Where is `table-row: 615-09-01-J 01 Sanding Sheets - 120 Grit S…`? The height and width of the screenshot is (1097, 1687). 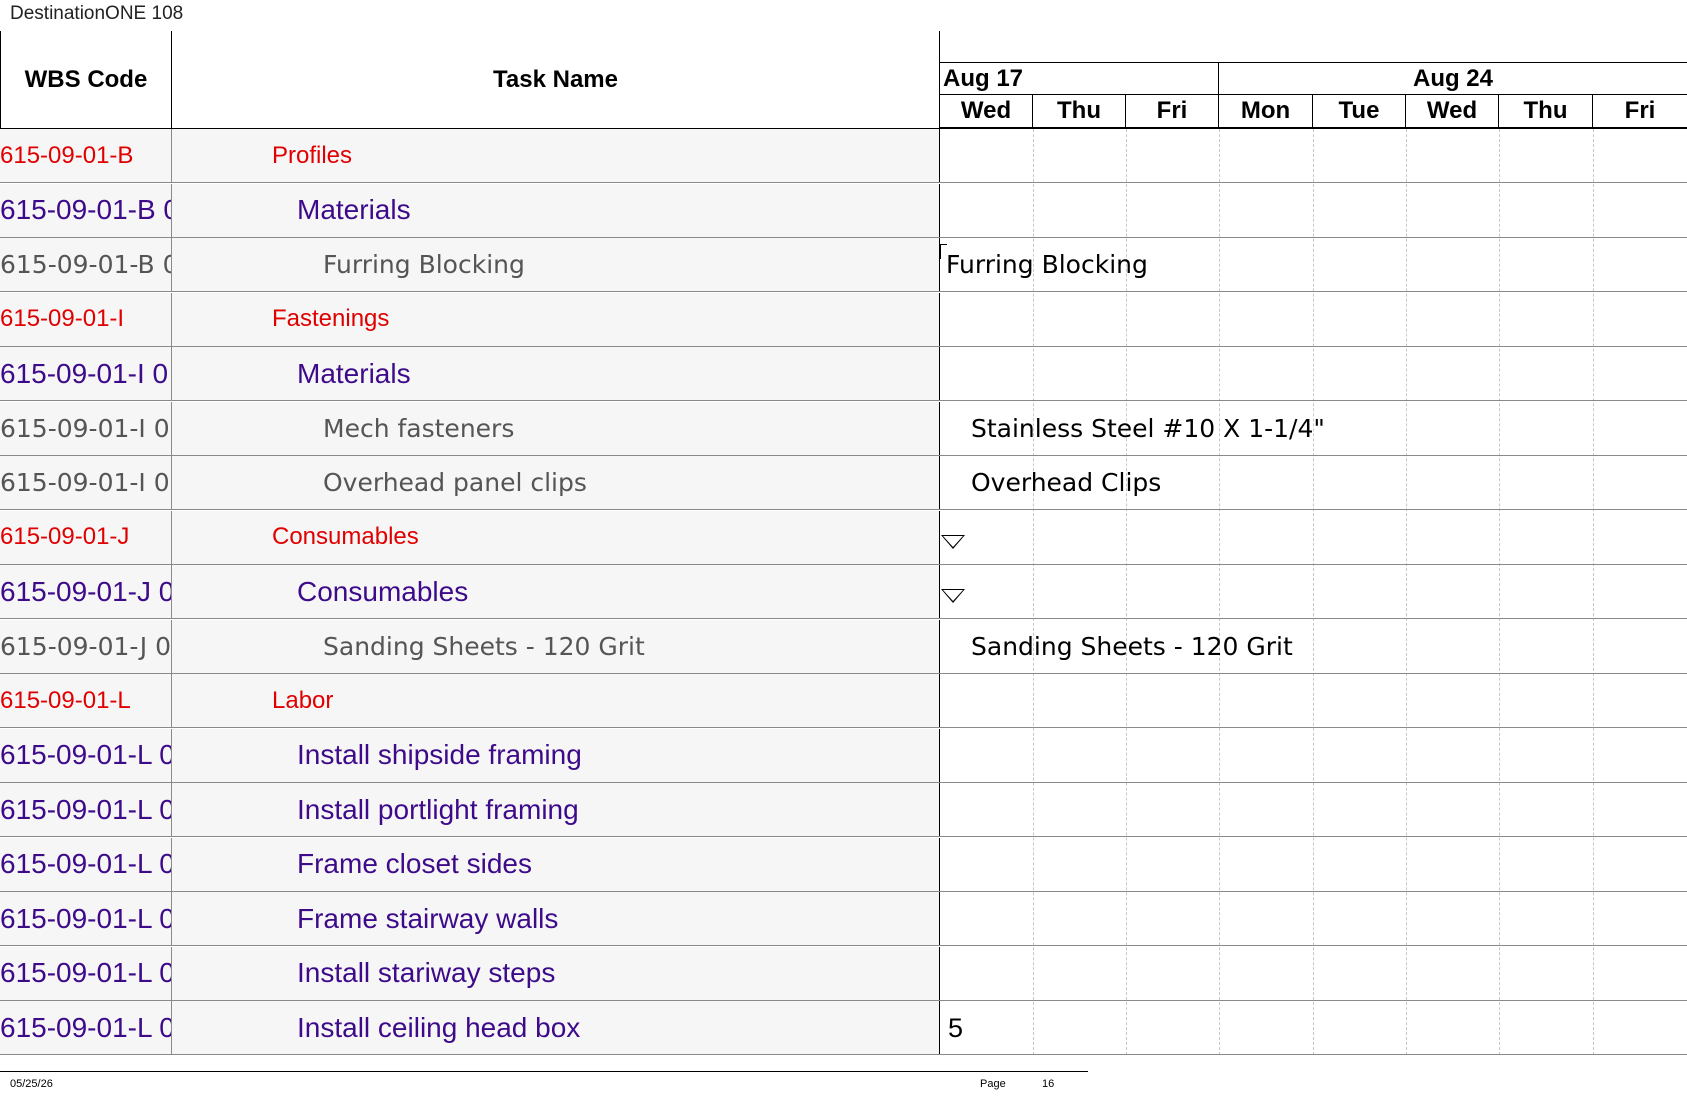 table-row: 615-09-01-J 01 Sanding Sheets - 120 Grit S… is located at coordinates (843, 646).